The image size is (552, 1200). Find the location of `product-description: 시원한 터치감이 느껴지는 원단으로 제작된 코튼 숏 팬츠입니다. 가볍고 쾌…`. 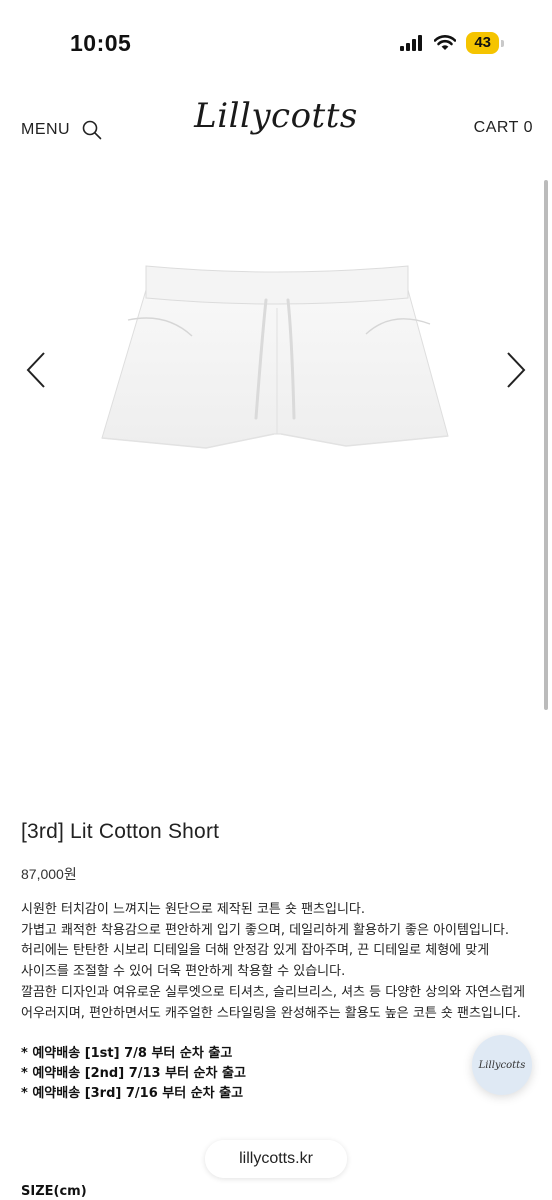

product-description: 시원한 터치감이 느껴지는 원단으로 제작된 코튼 숏 팬츠입니다. 가볍고 쾌… is located at coordinates (276, 962).